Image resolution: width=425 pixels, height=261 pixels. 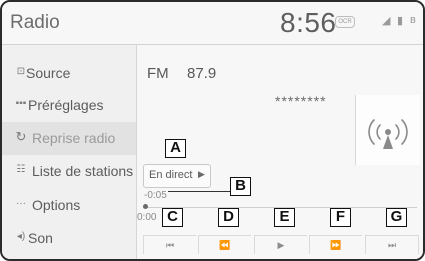 I want to click on skip-forward-button: ⏭, so click(x=392, y=244).